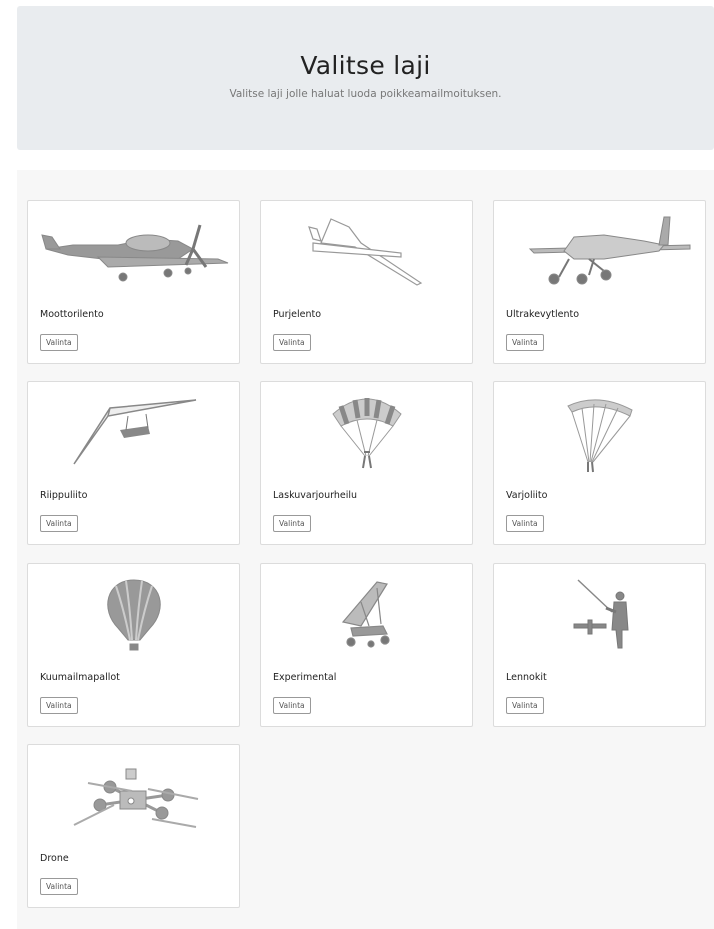 This screenshot has height=929, width=714. I want to click on sport-label: Lennokit, so click(526, 677).